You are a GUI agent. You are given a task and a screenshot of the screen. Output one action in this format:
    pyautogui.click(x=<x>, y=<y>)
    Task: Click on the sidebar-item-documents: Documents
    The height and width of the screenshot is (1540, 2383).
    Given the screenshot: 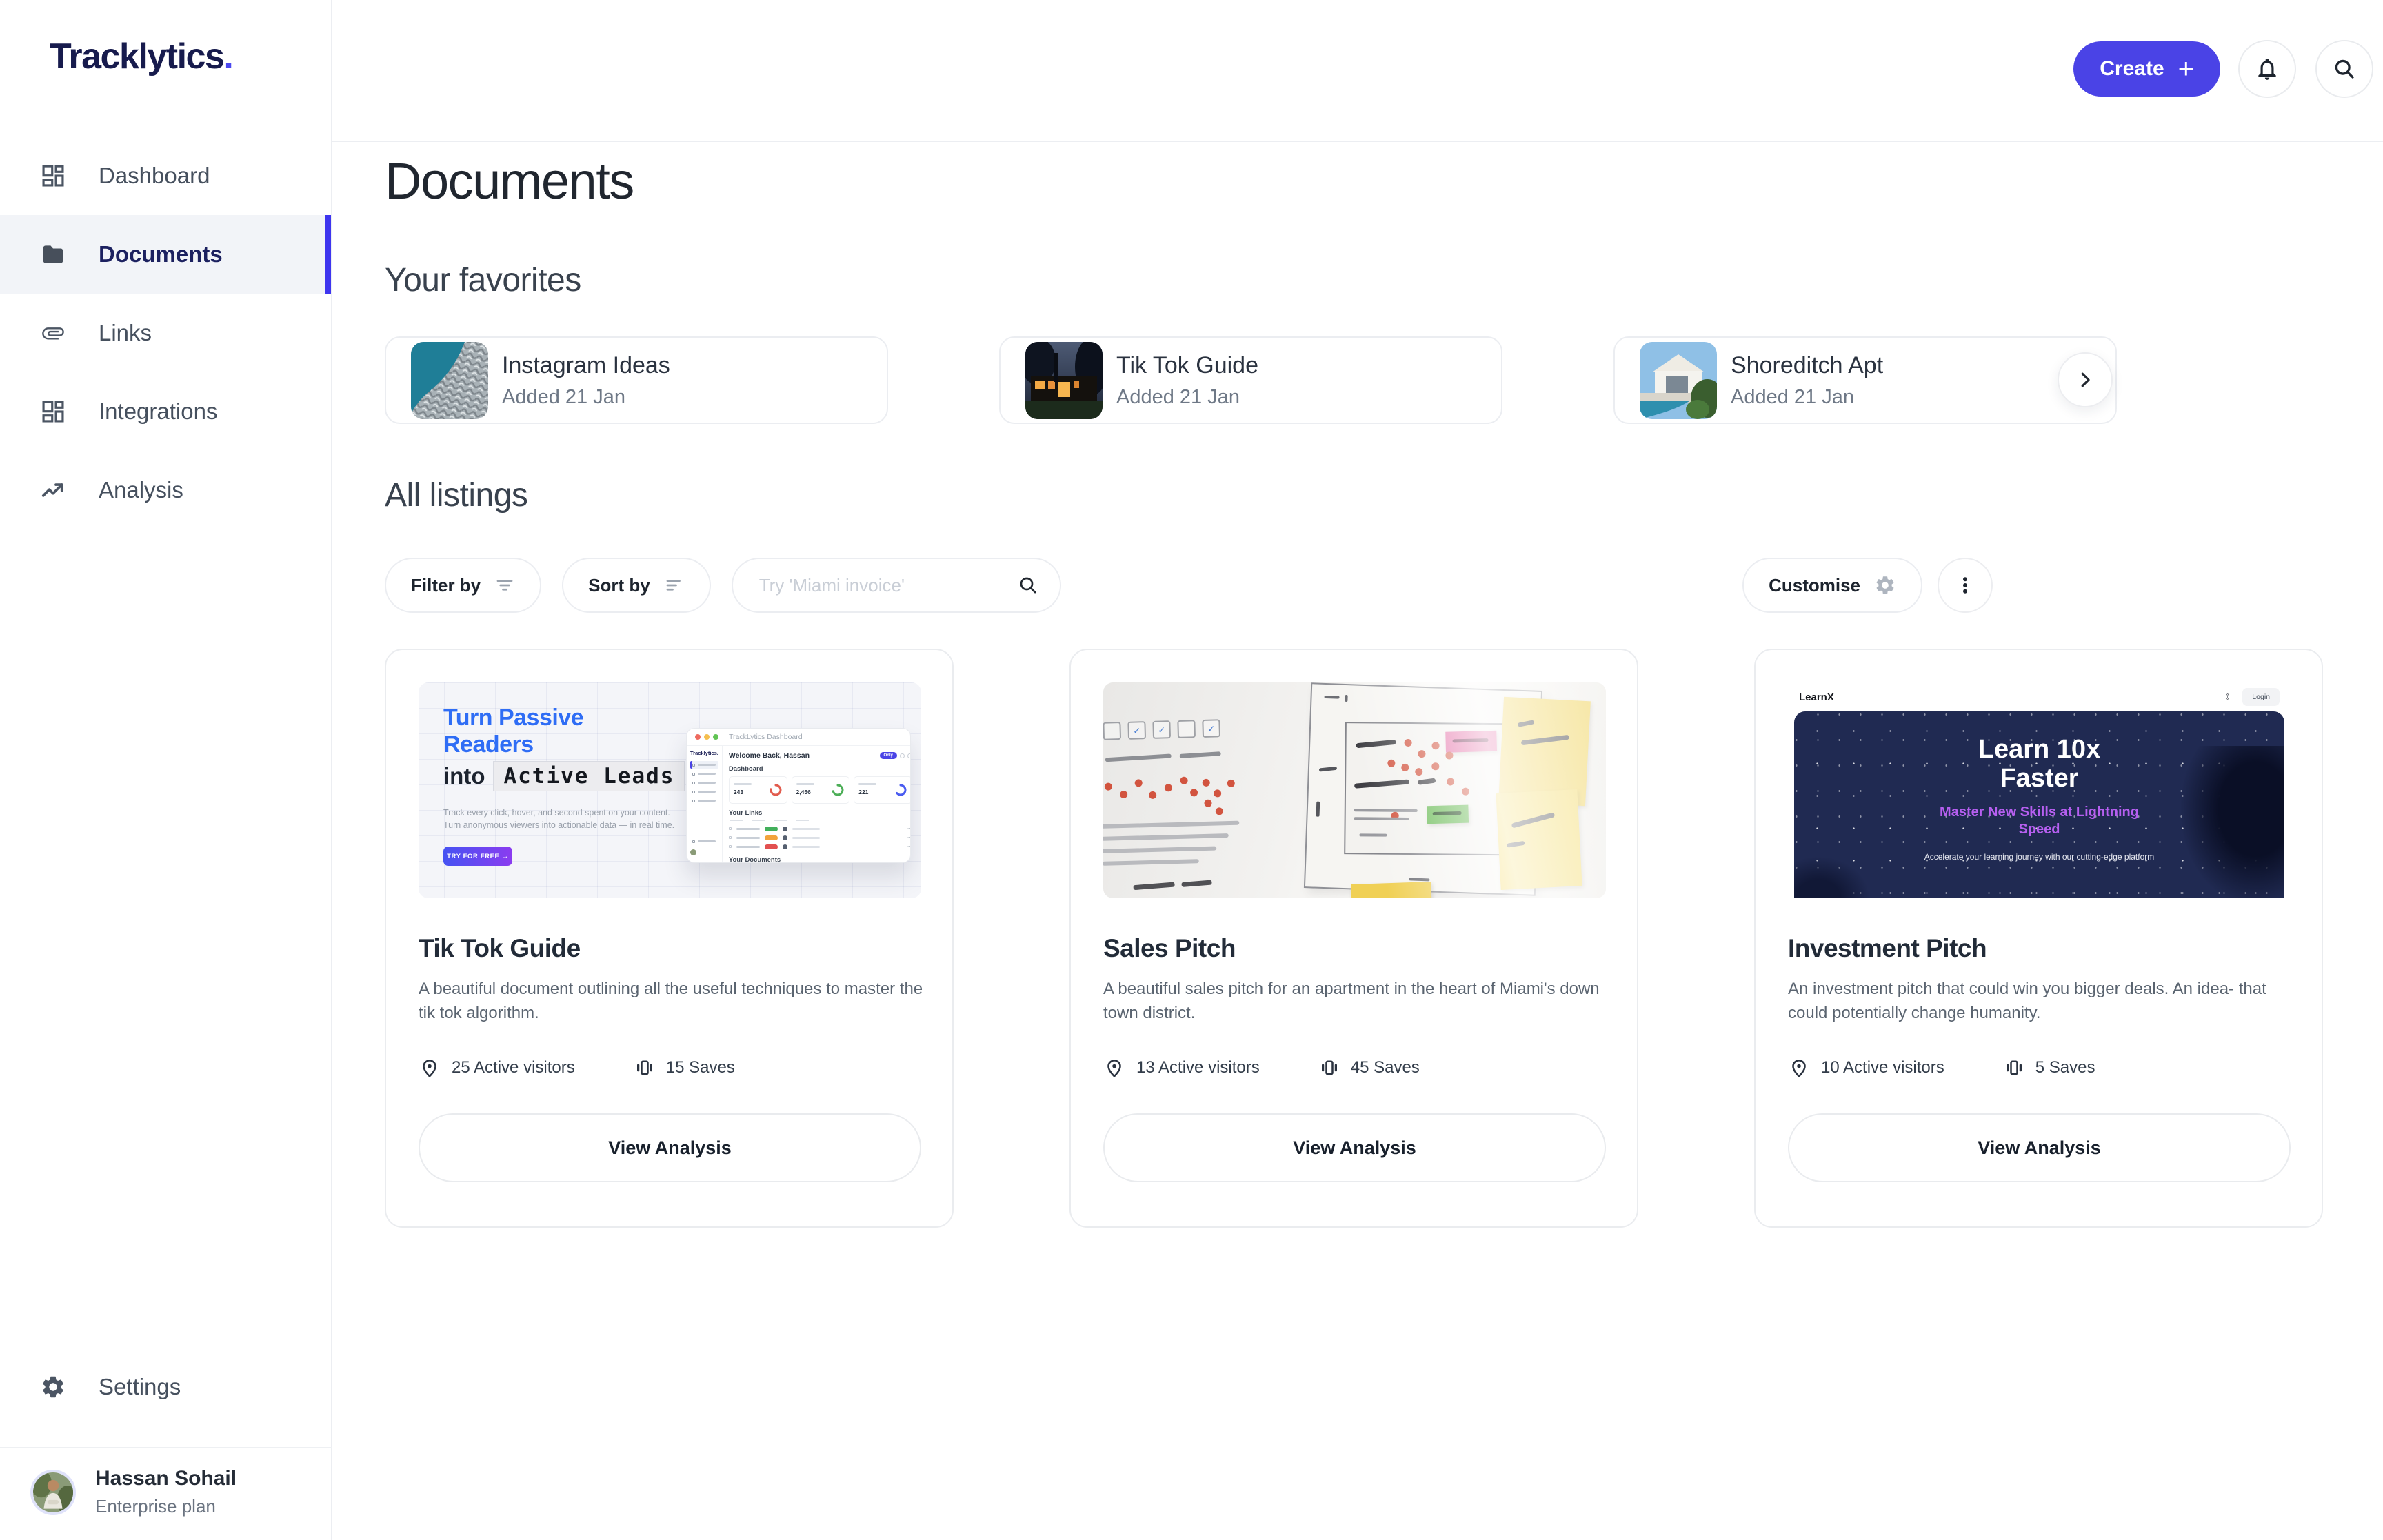 What is the action you would take?
    pyautogui.click(x=165, y=255)
    